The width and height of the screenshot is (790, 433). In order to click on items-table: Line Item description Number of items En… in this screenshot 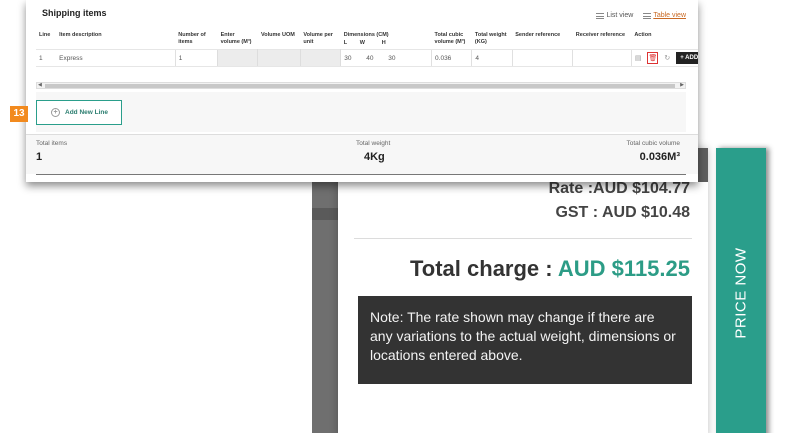, I will do `click(367, 48)`.